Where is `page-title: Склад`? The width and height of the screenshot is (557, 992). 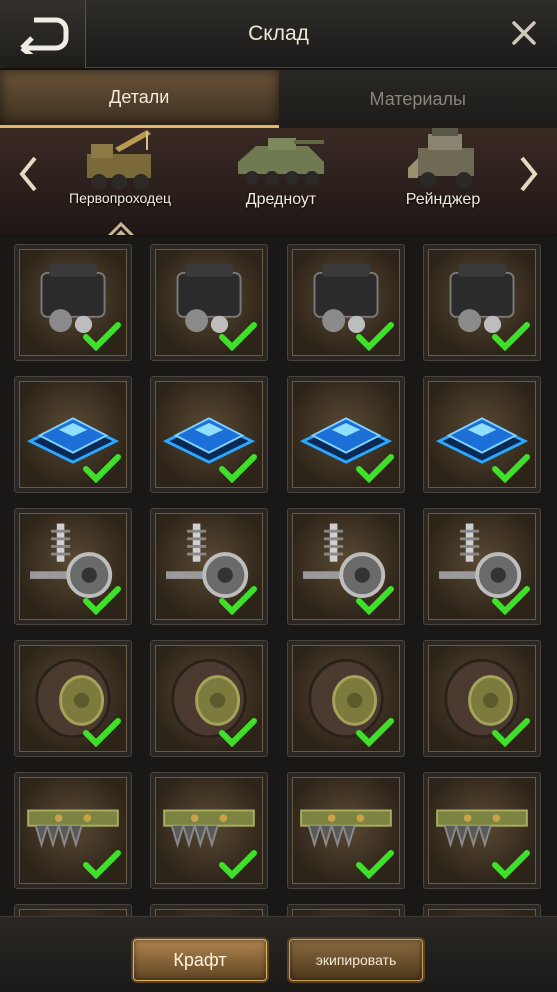
page-title: Склад is located at coordinates (278, 33).